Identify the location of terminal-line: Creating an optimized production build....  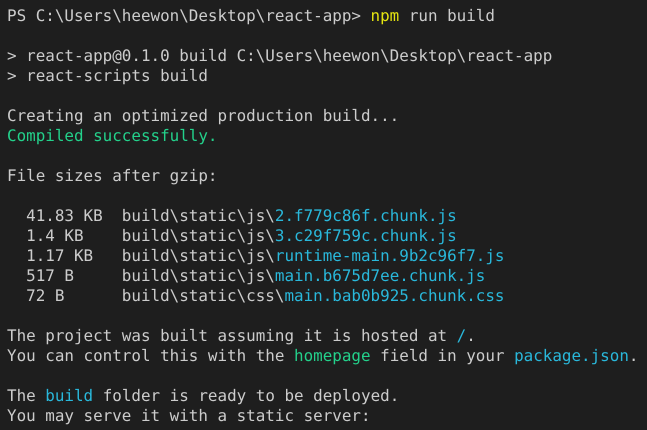
(203, 116).